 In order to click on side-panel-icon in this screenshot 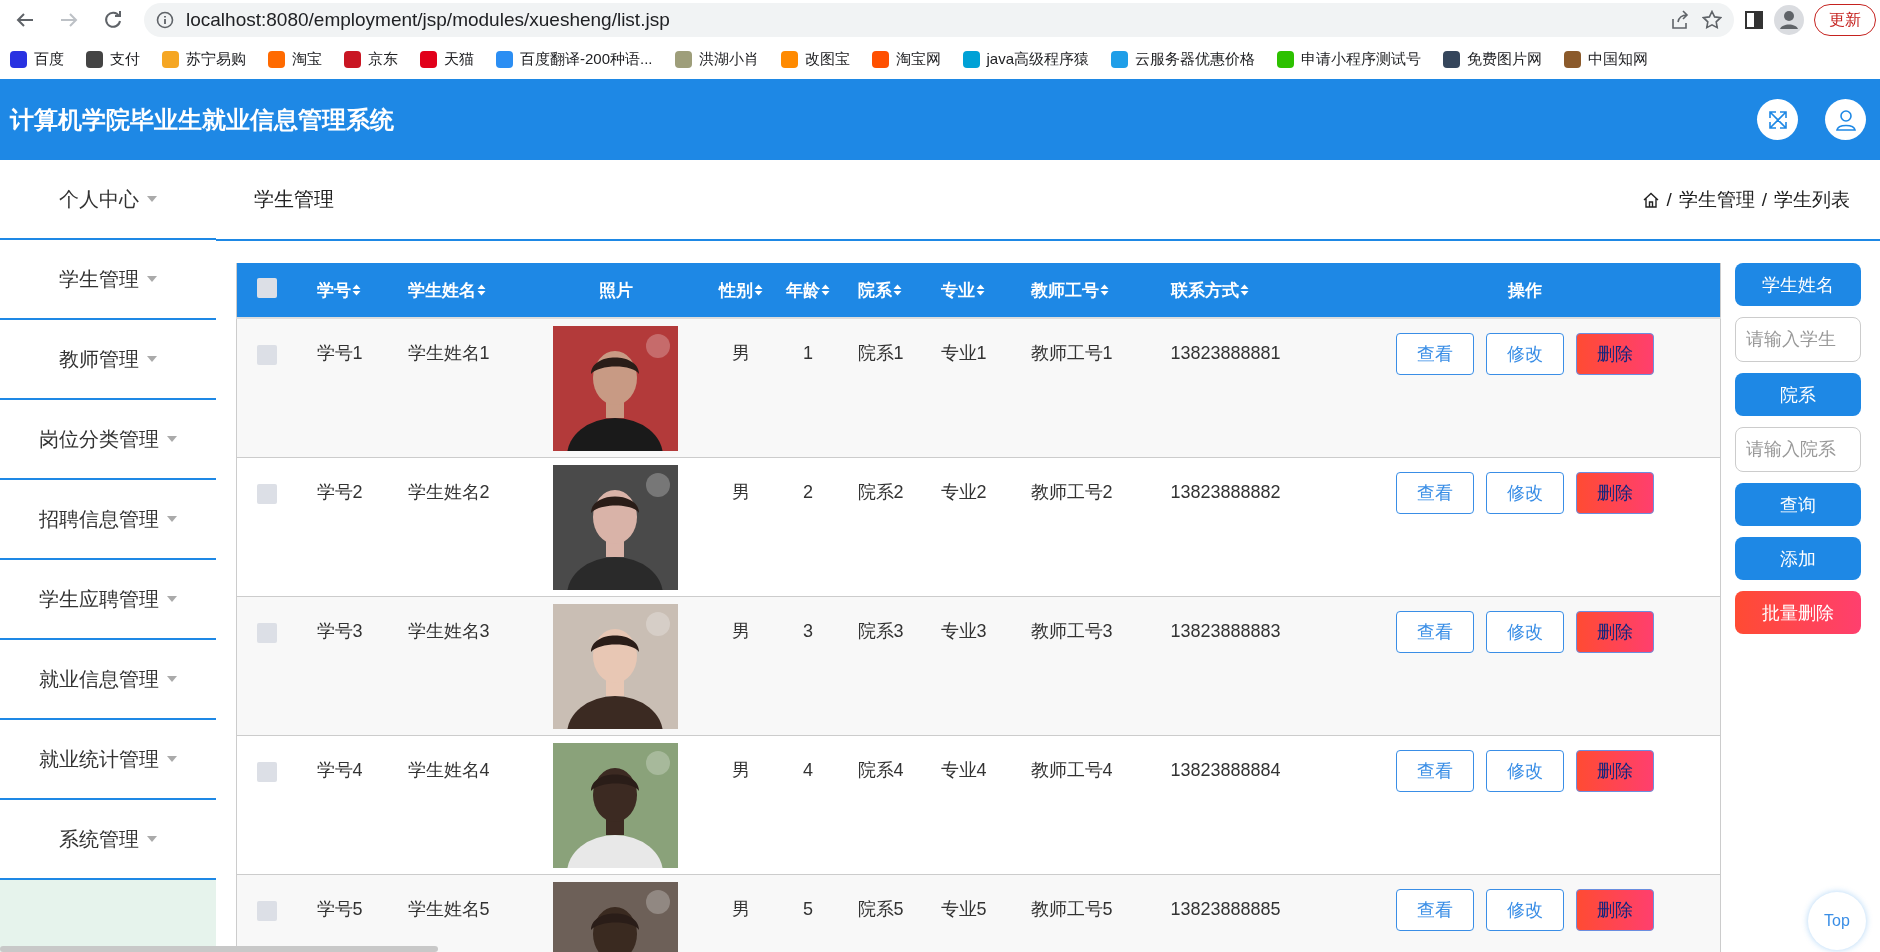, I will do `click(1754, 20)`.